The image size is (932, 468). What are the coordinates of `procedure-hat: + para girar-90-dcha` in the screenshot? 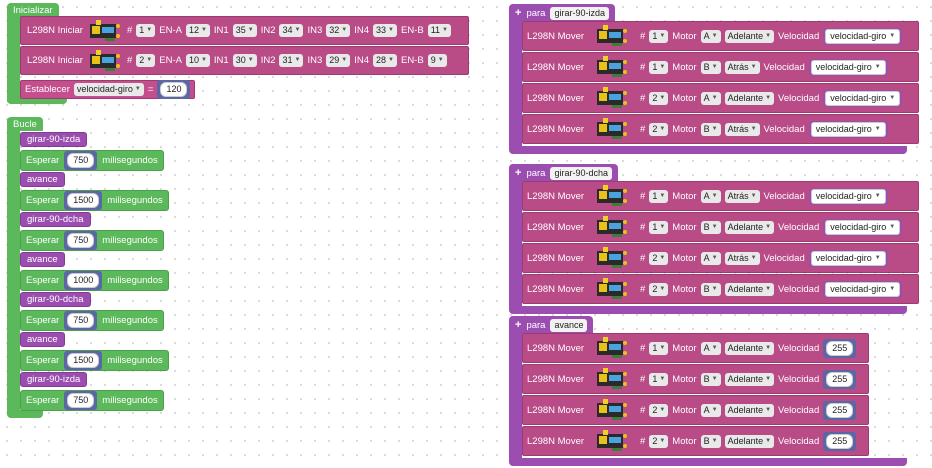 It's located at (563, 173).